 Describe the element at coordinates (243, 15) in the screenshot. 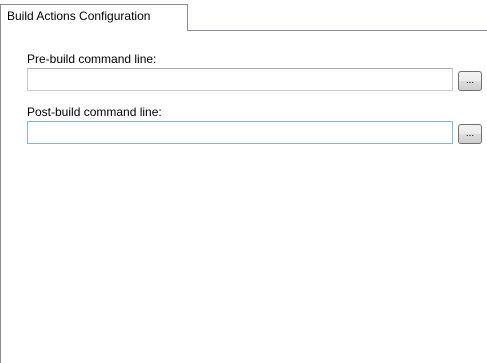

I see `tab-strip: Build Actions Configuration` at that location.